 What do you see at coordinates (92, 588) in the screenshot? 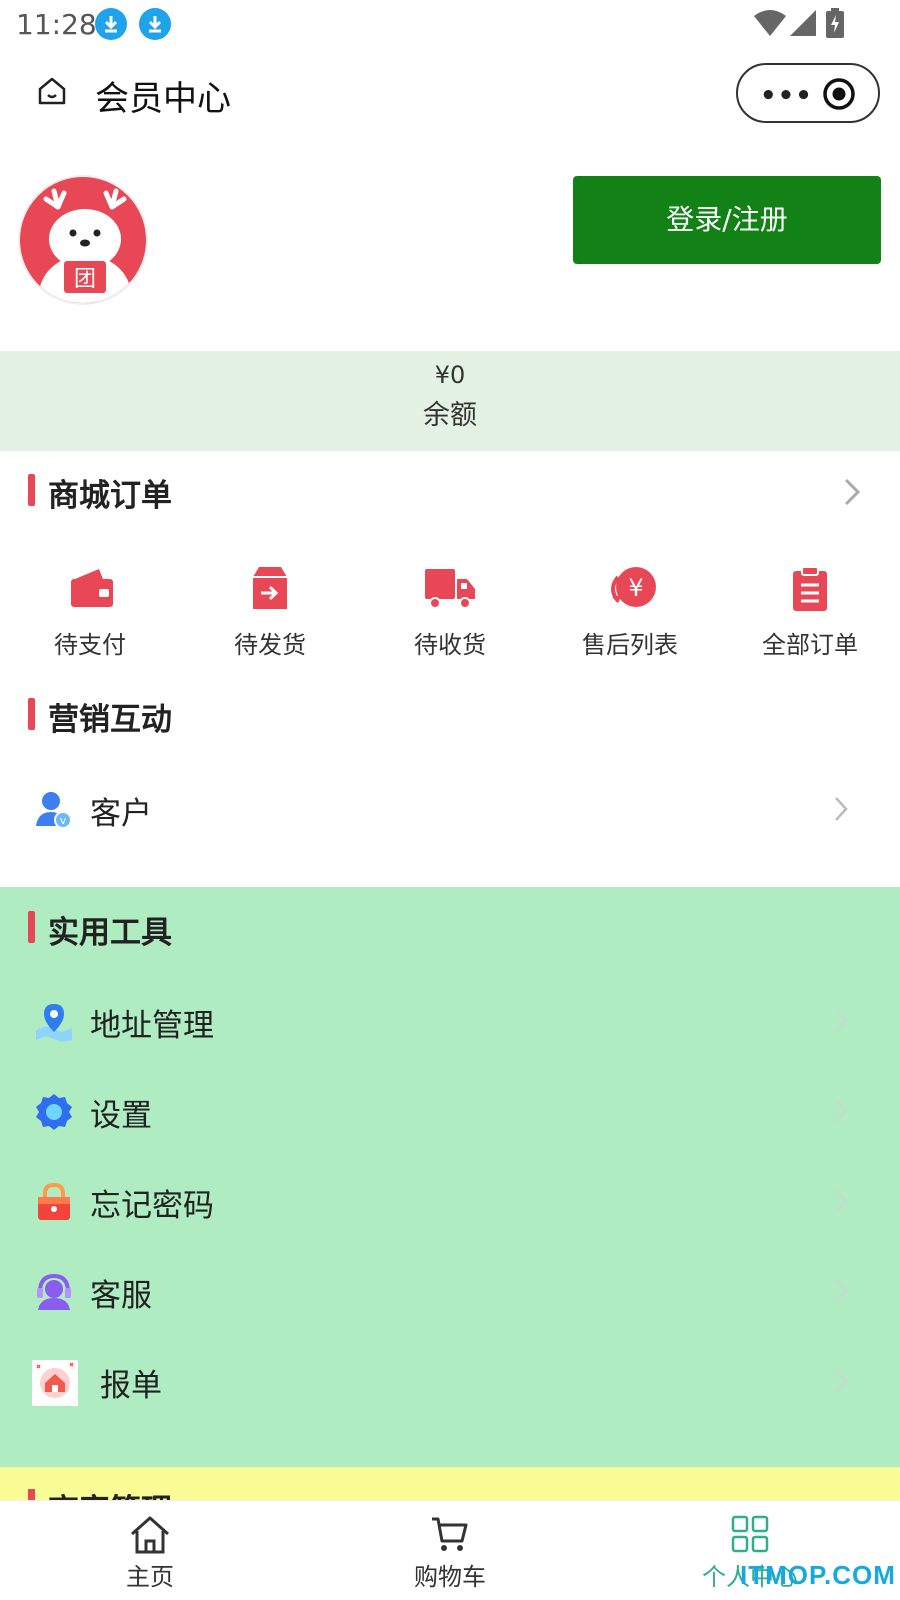
I see `wallet-icon` at bounding box center [92, 588].